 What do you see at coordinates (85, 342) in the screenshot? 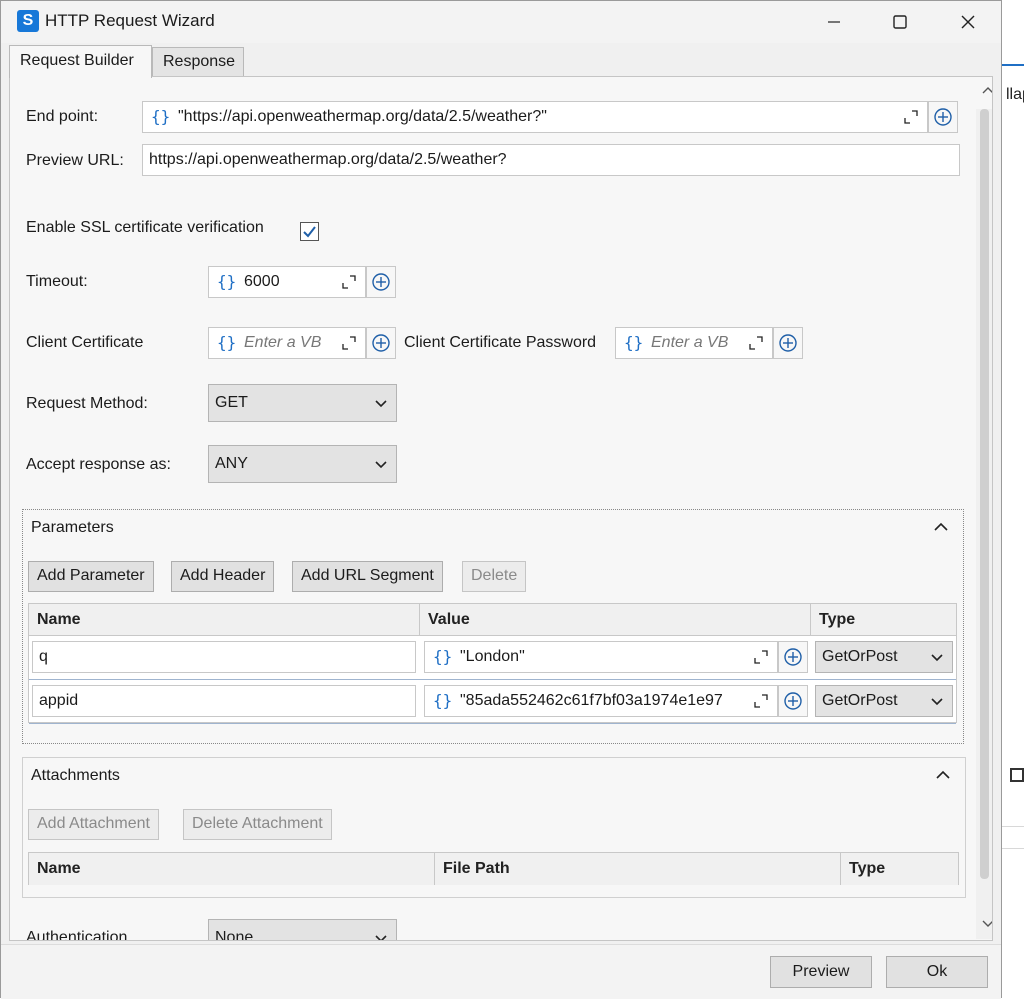
I see `client-certificate-label: Client Certificate` at bounding box center [85, 342].